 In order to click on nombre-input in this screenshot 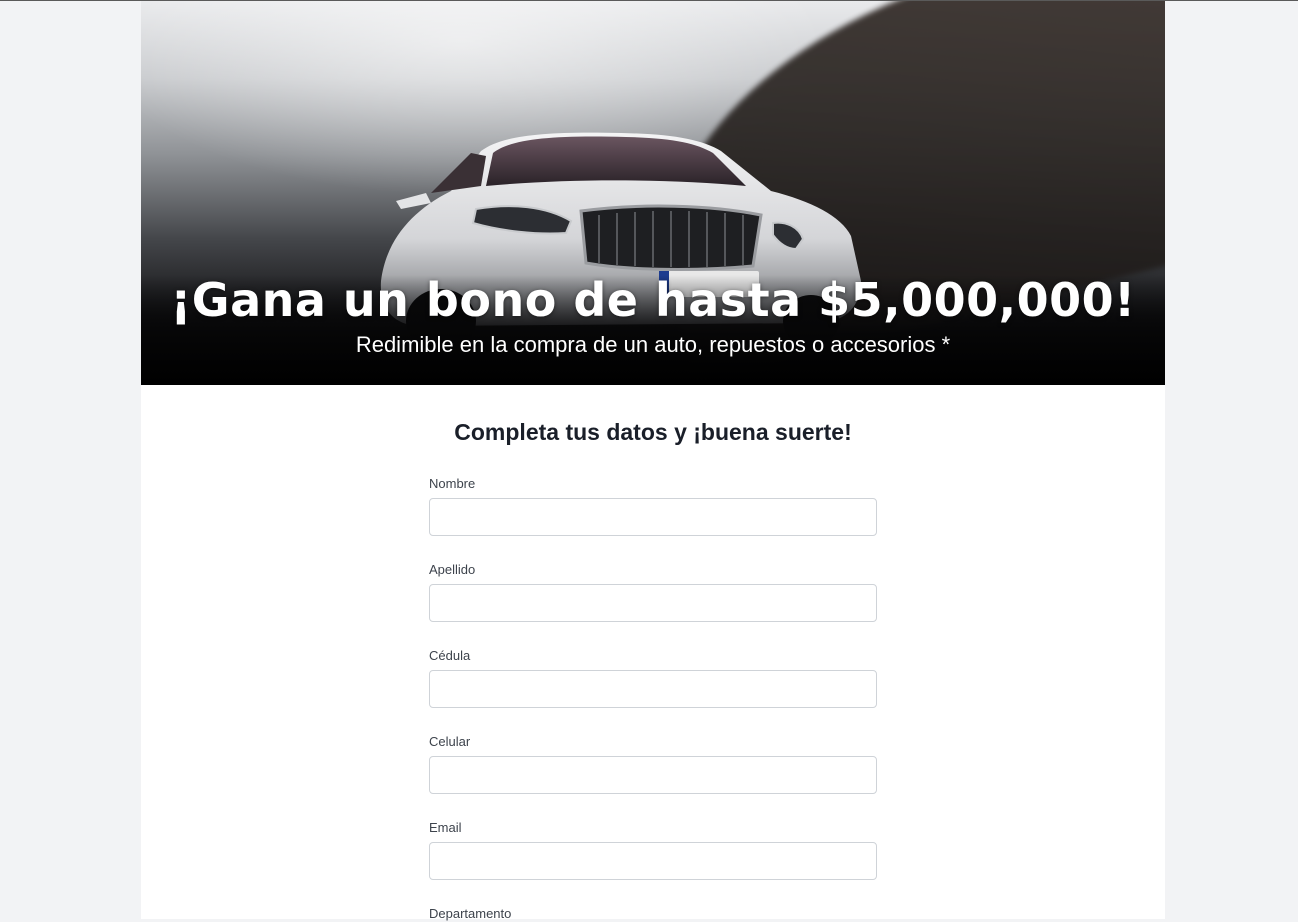, I will do `click(653, 517)`.